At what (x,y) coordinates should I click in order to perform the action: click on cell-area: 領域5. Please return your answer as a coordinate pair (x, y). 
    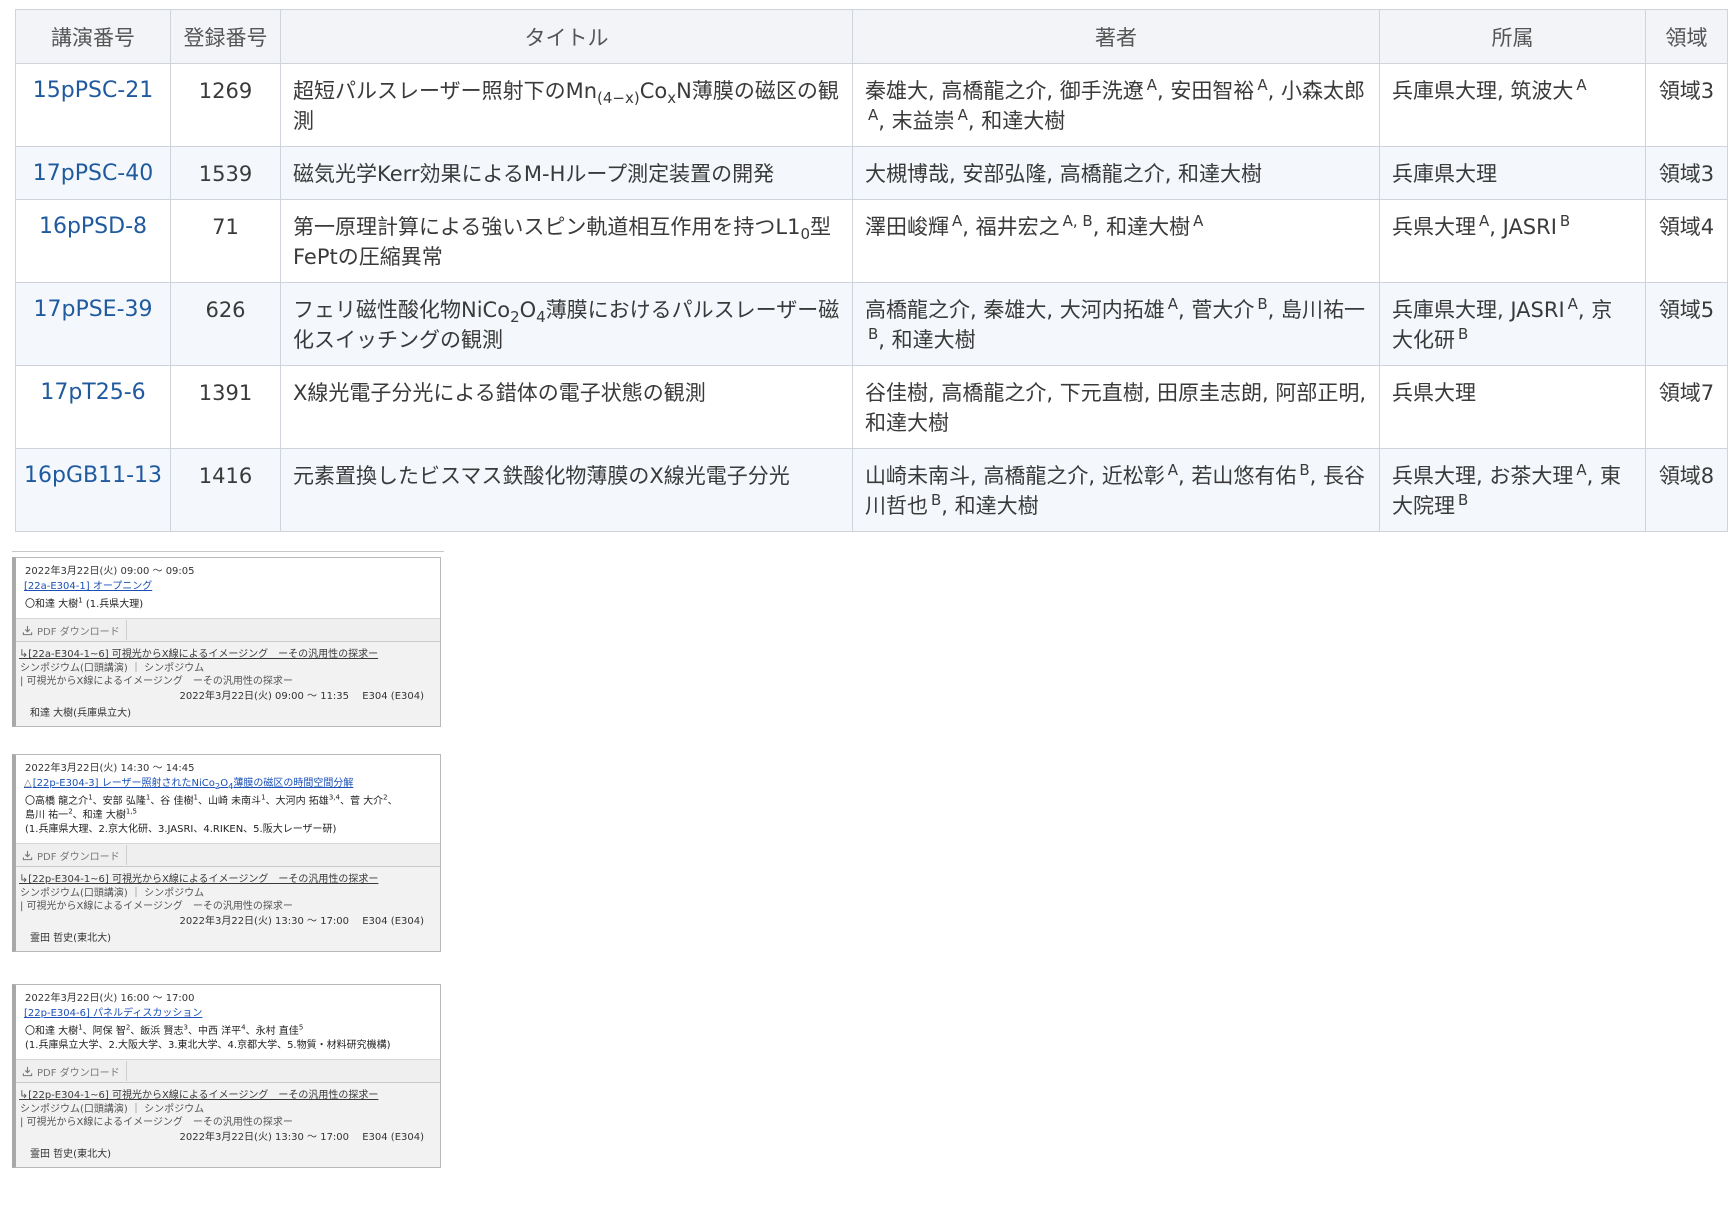
    Looking at the image, I should click on (1686, 324).